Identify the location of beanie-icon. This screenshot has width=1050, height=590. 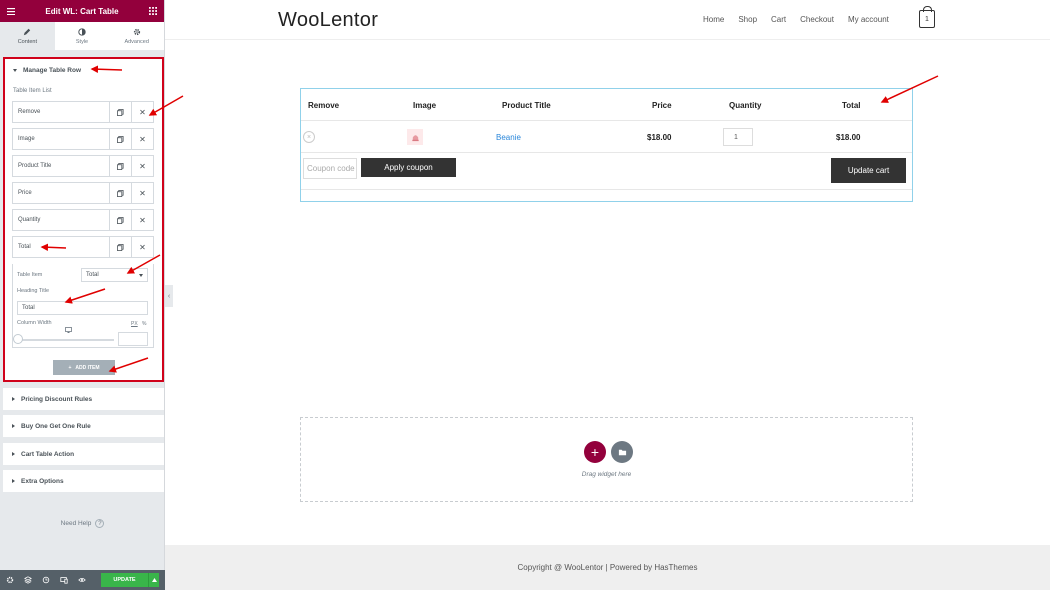
(415, 137).